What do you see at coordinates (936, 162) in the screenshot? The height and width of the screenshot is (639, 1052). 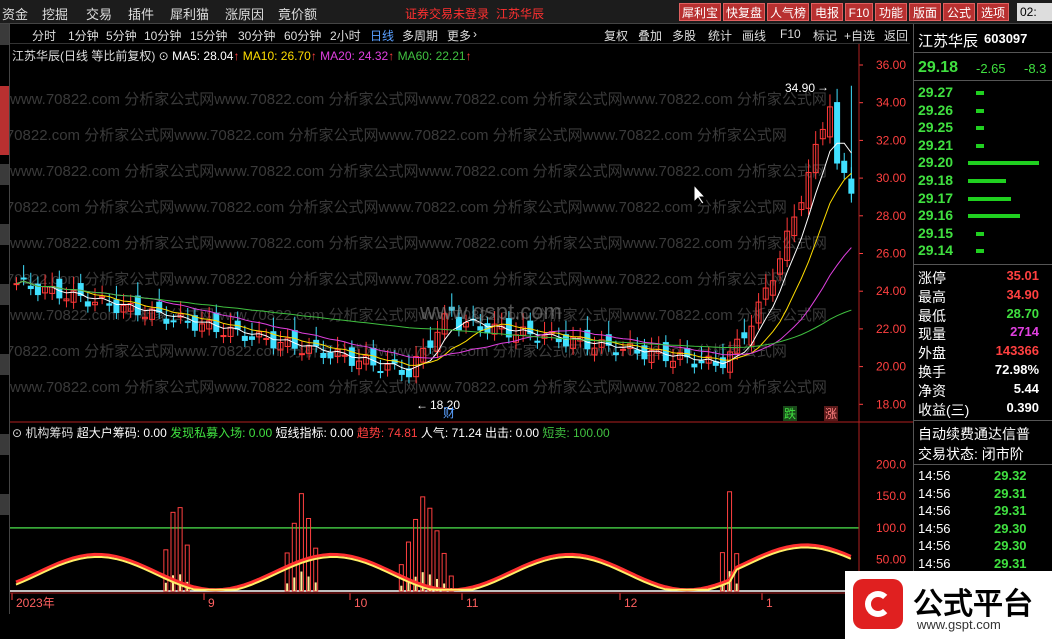 I see `orderbook-price: 29.20` at bounding box center [936, 162].